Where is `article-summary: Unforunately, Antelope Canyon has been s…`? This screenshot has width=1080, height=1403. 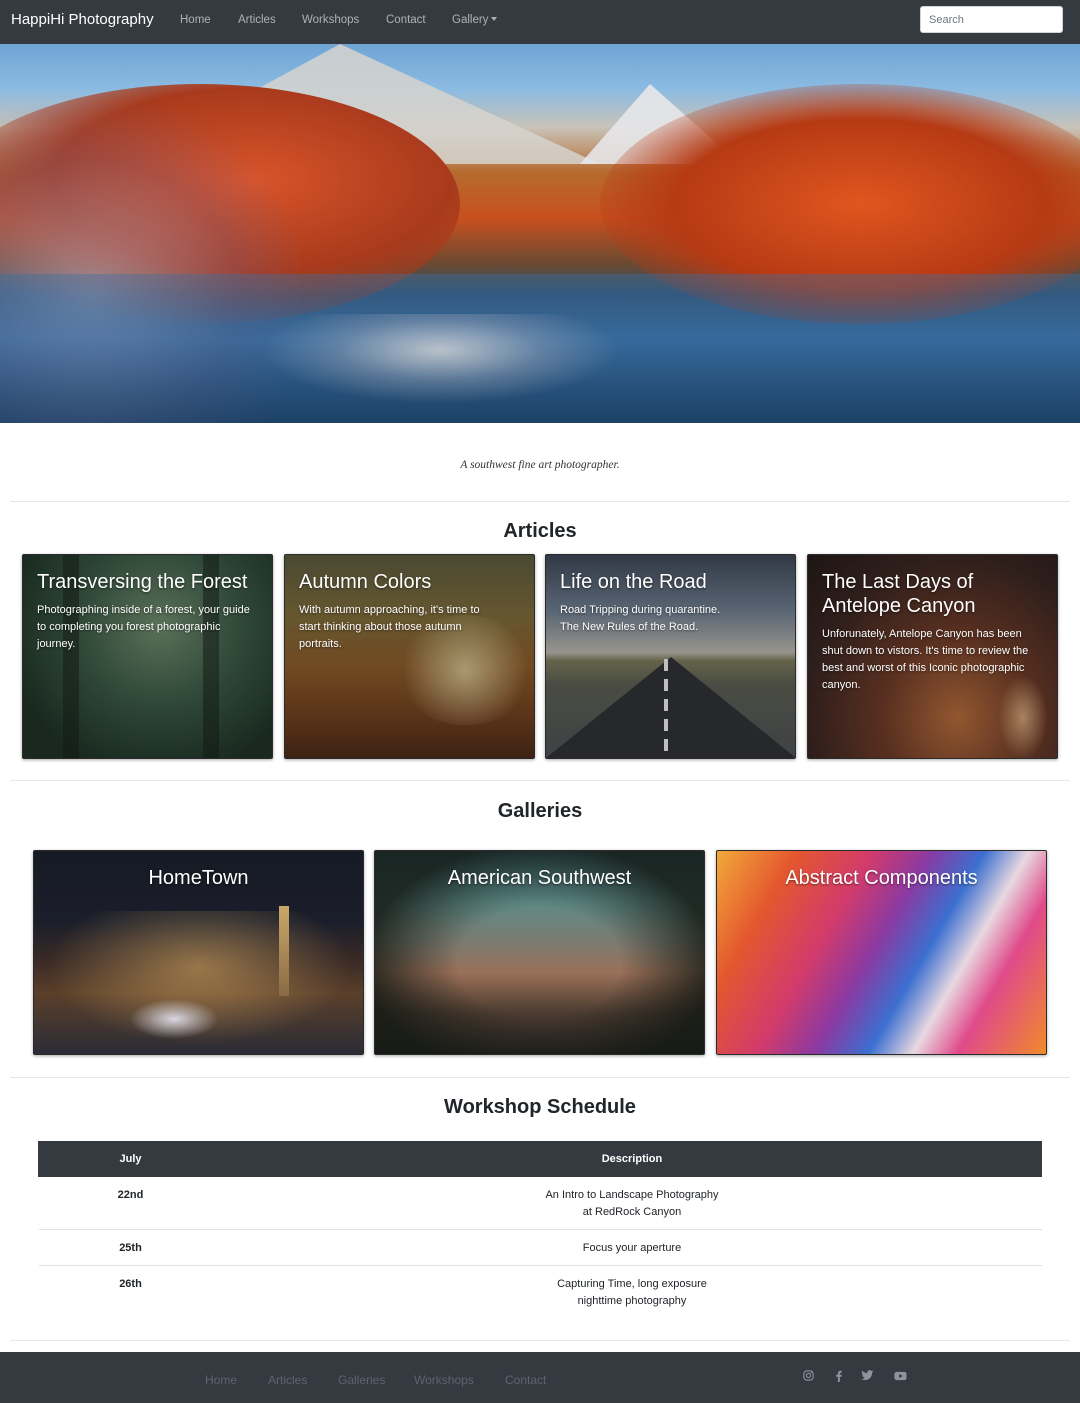 article-summary: Unforunately, Antelope Canyon has been s… is located at coordinates (925, 659).